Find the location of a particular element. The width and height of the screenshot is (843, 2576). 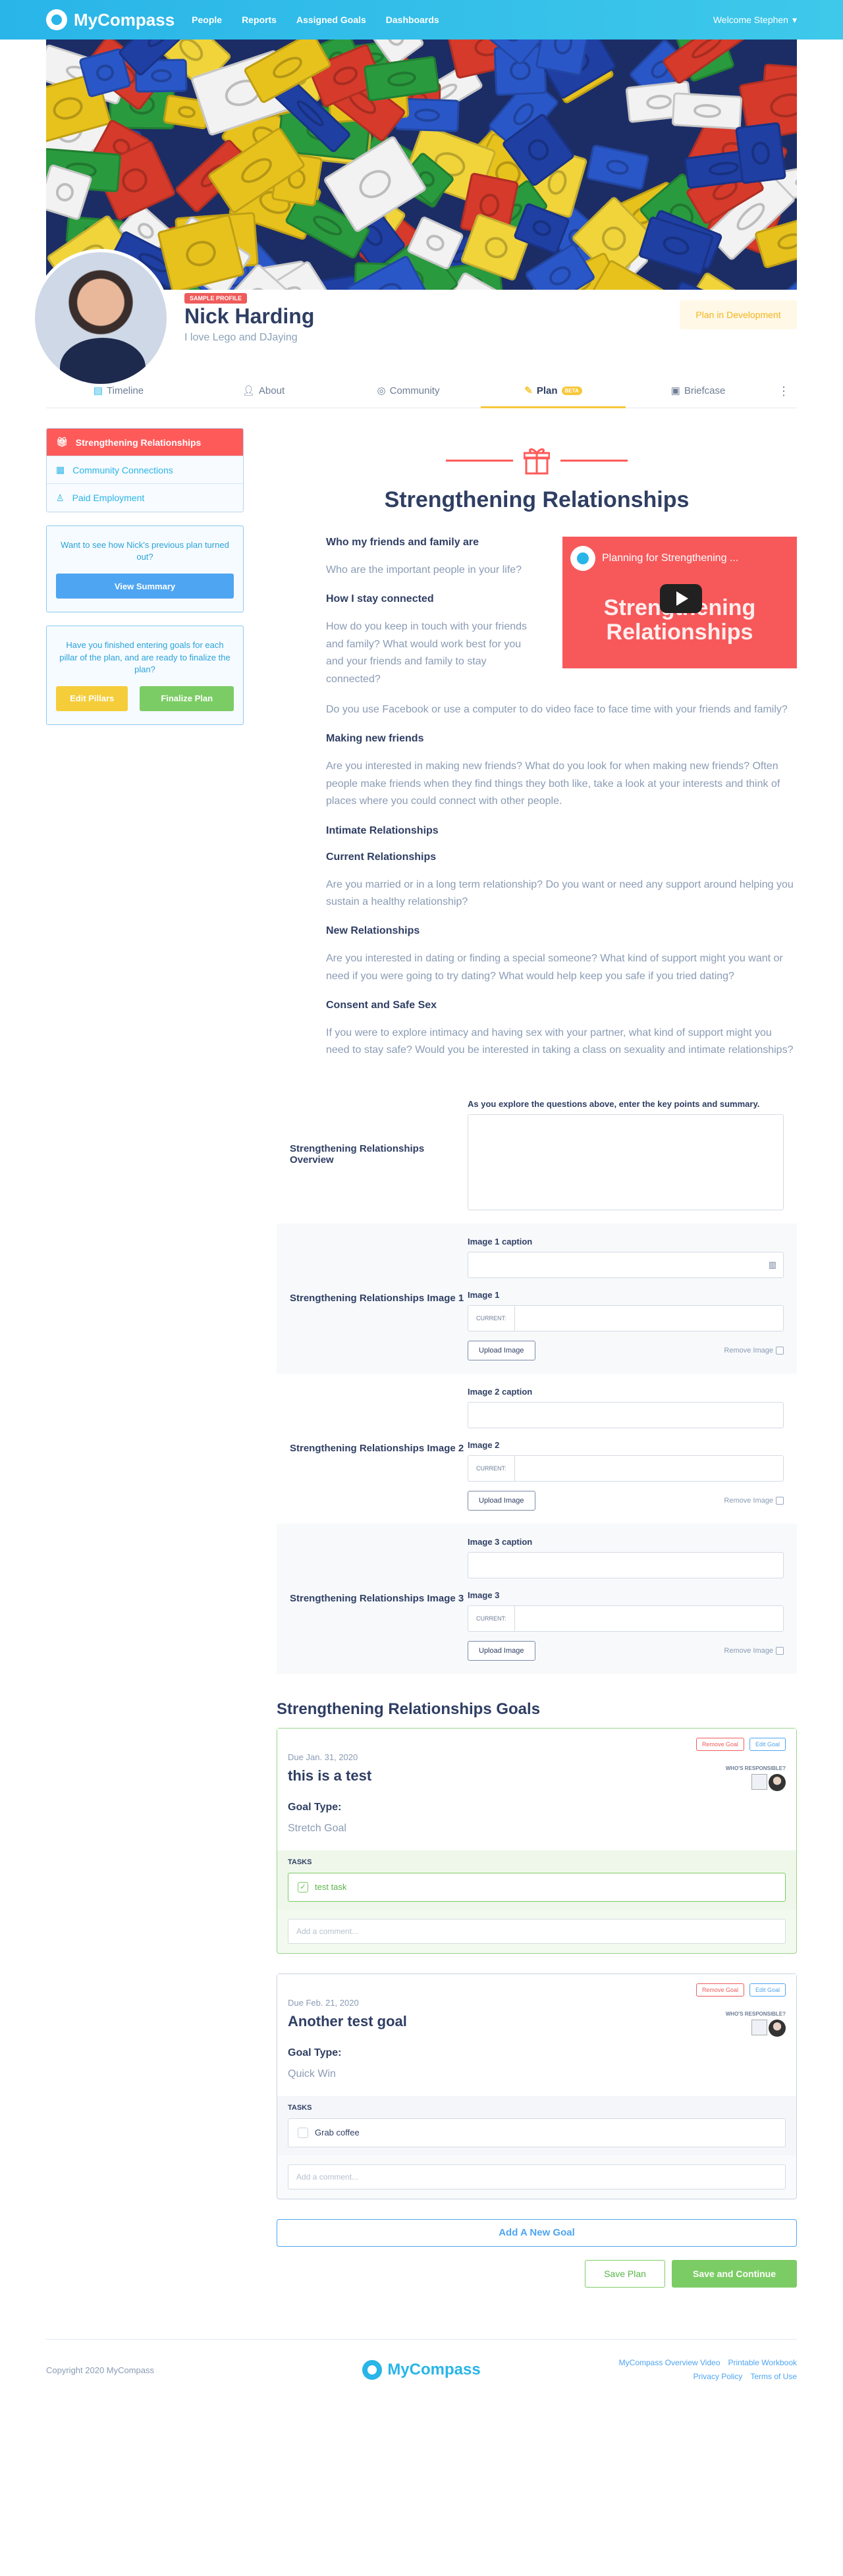

goal-type-label: Goal Type: is located at coordinates (315, 1807).